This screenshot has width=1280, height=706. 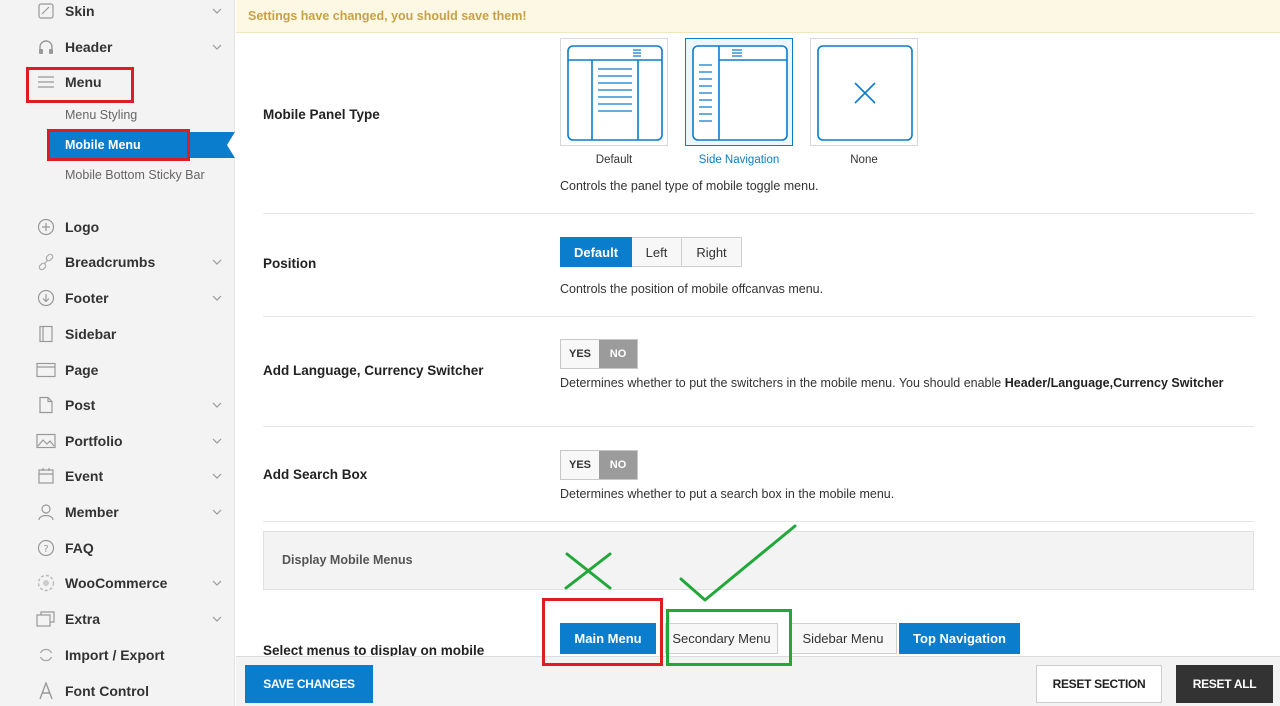 I want to click on annotation-green-box-secondary-menu, so click(x=729, y=637).